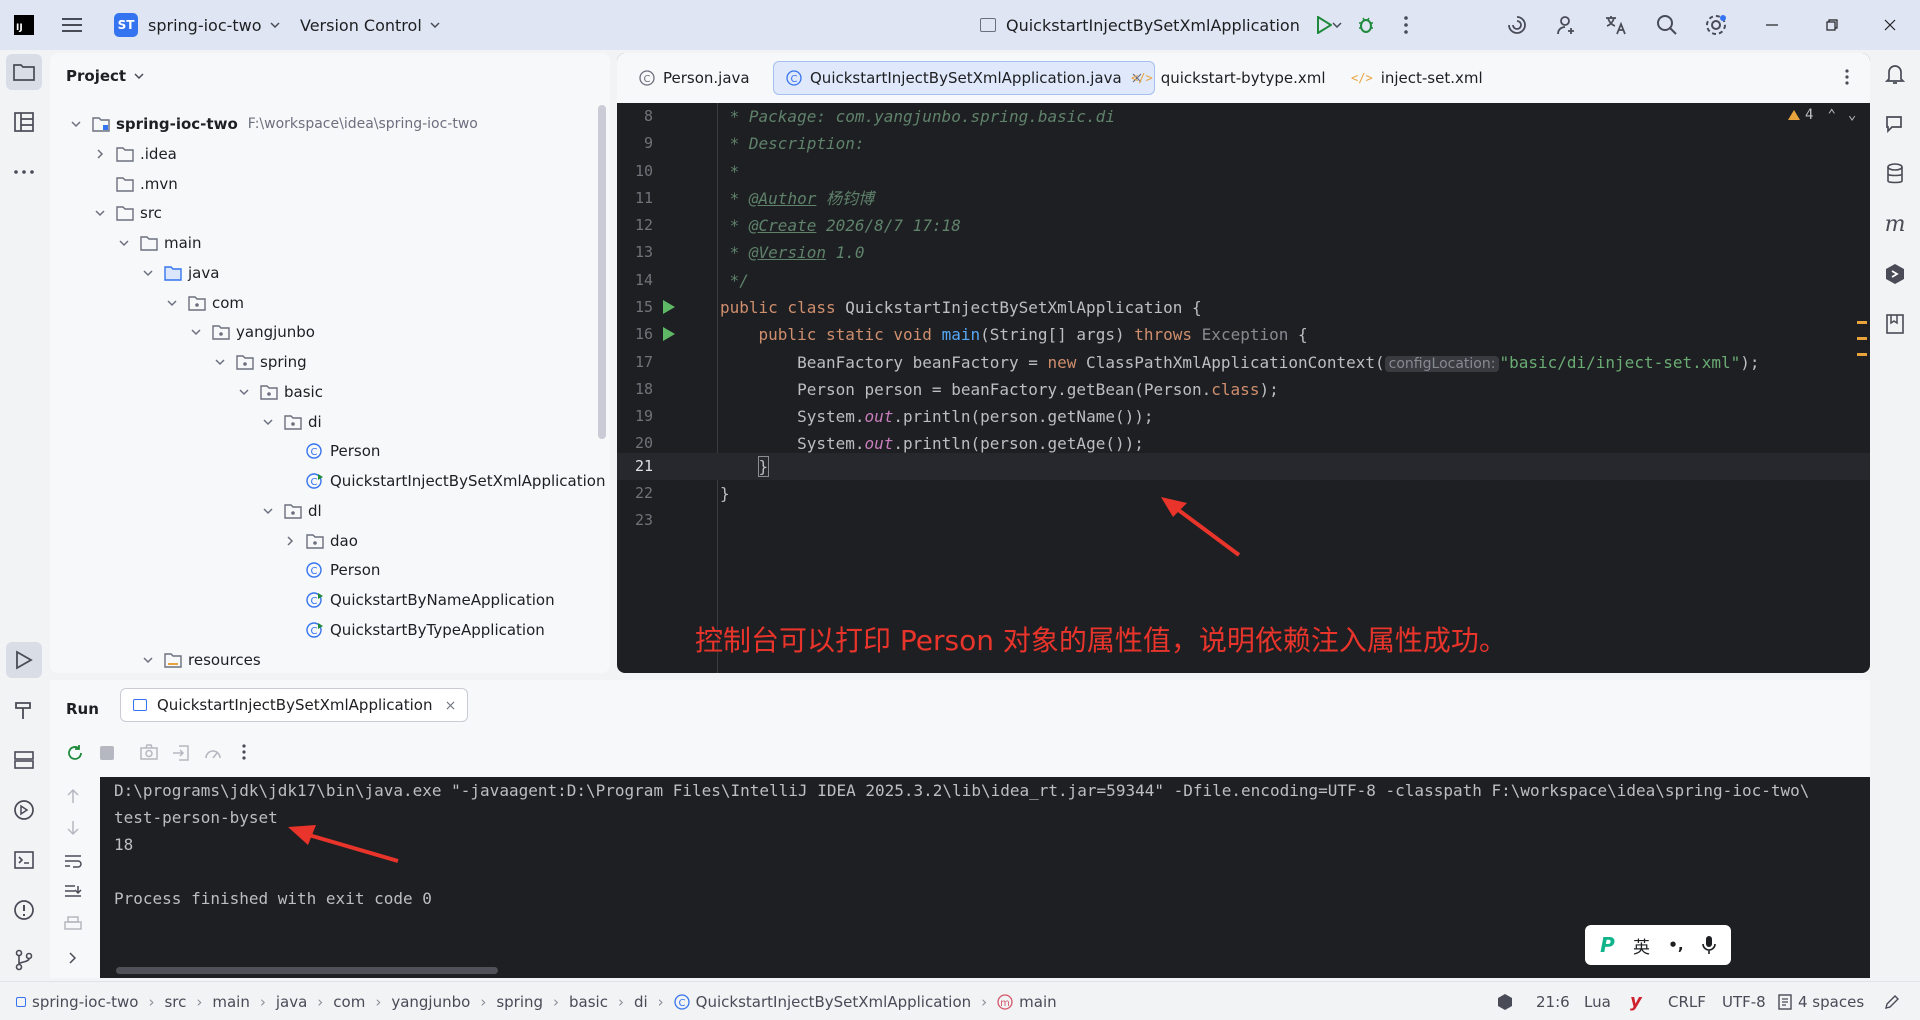  I want to click on breadcrumb-item: di, so click(641, 1002).